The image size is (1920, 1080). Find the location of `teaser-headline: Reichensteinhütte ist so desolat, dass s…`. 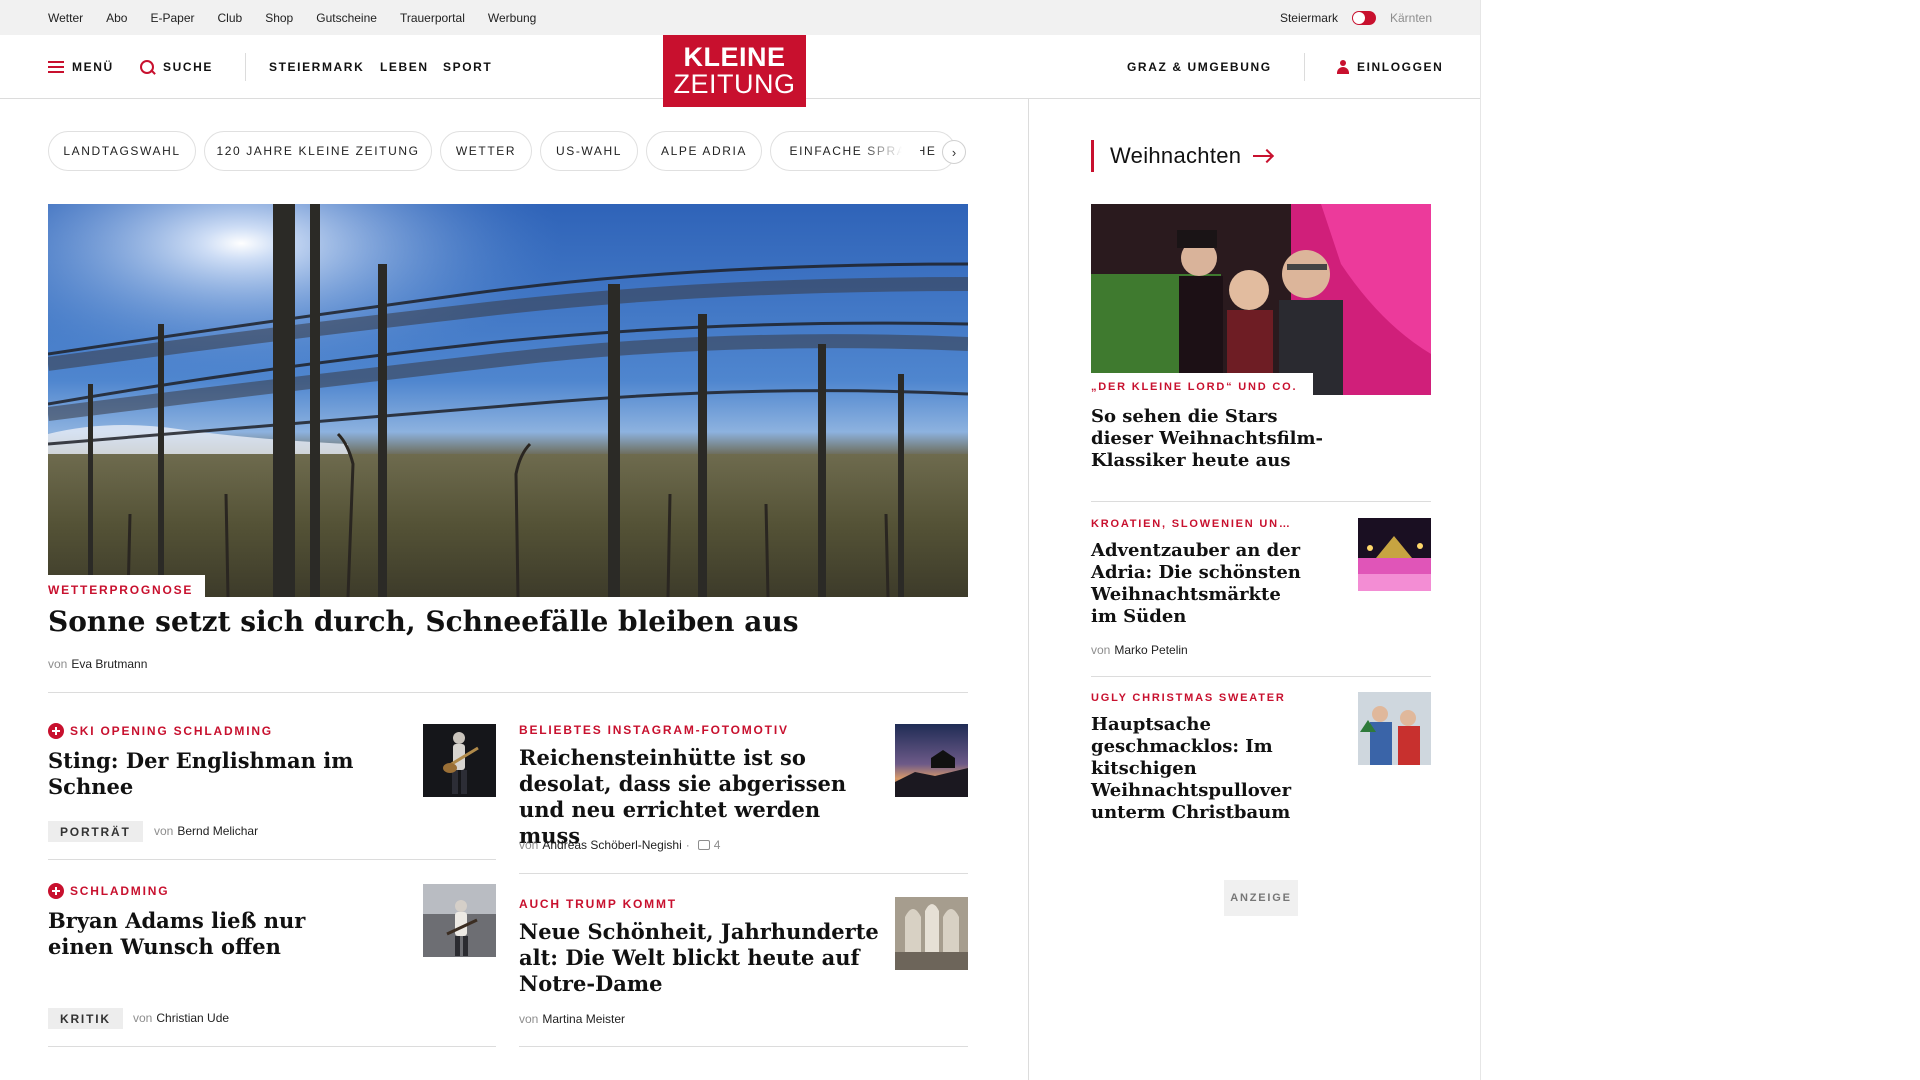

teaser-headline: Reichensteinhütte ist so desolat, dass s… is located at coordinates (699, 797).